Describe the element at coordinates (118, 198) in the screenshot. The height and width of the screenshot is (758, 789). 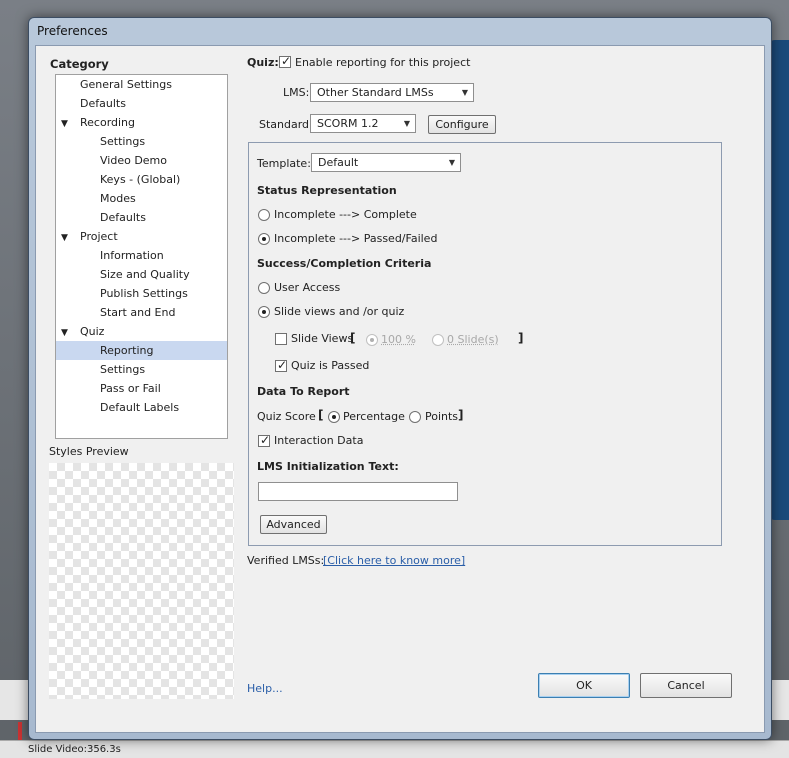
I see `tree-item-modes: Modes` at that location.